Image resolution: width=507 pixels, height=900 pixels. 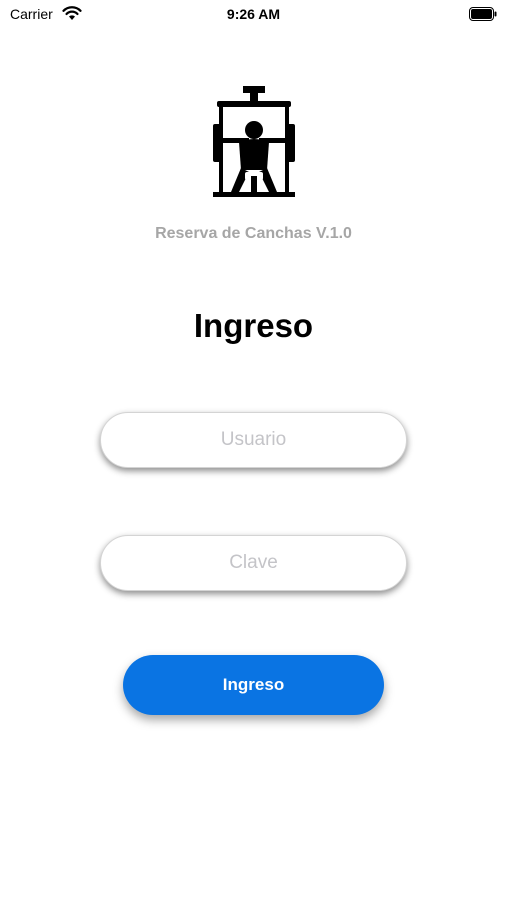 I want to click on gym-machine-icon, so click(x=254, y=141).